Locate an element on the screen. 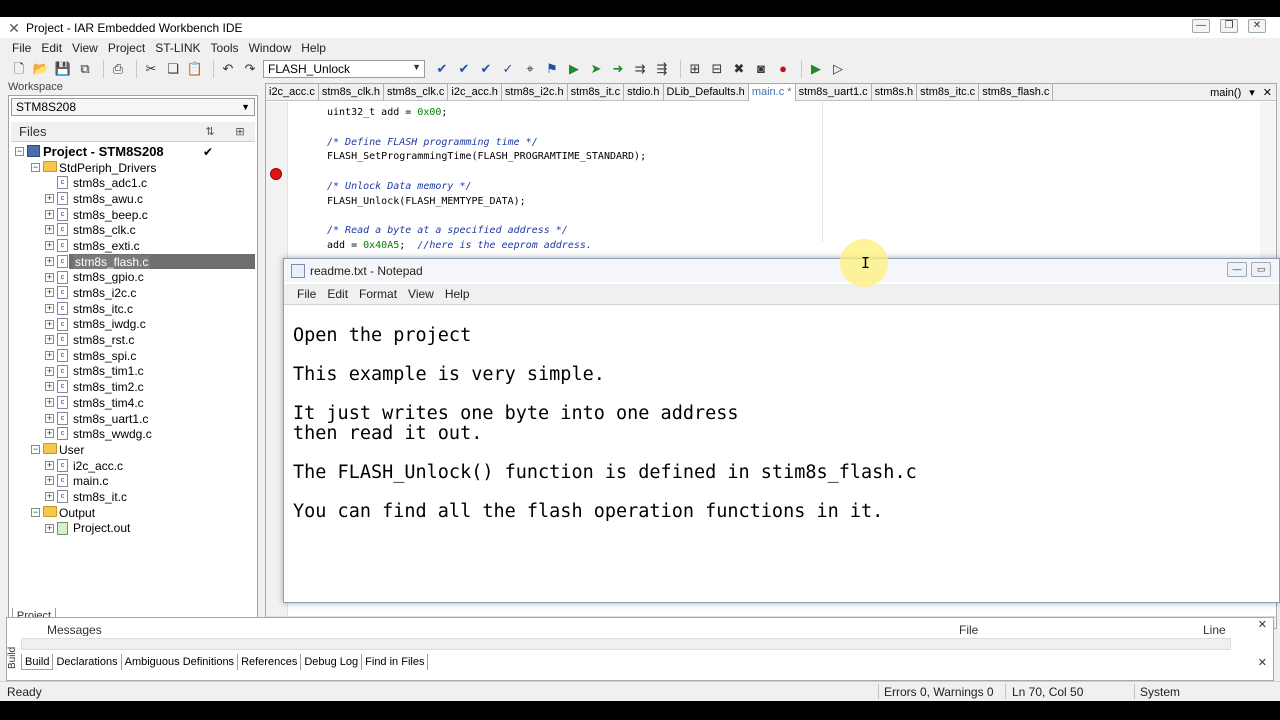 The image size is (1280, 720). tree-file: + c stm8s_tim1.c is located at coordinates (133, 372).